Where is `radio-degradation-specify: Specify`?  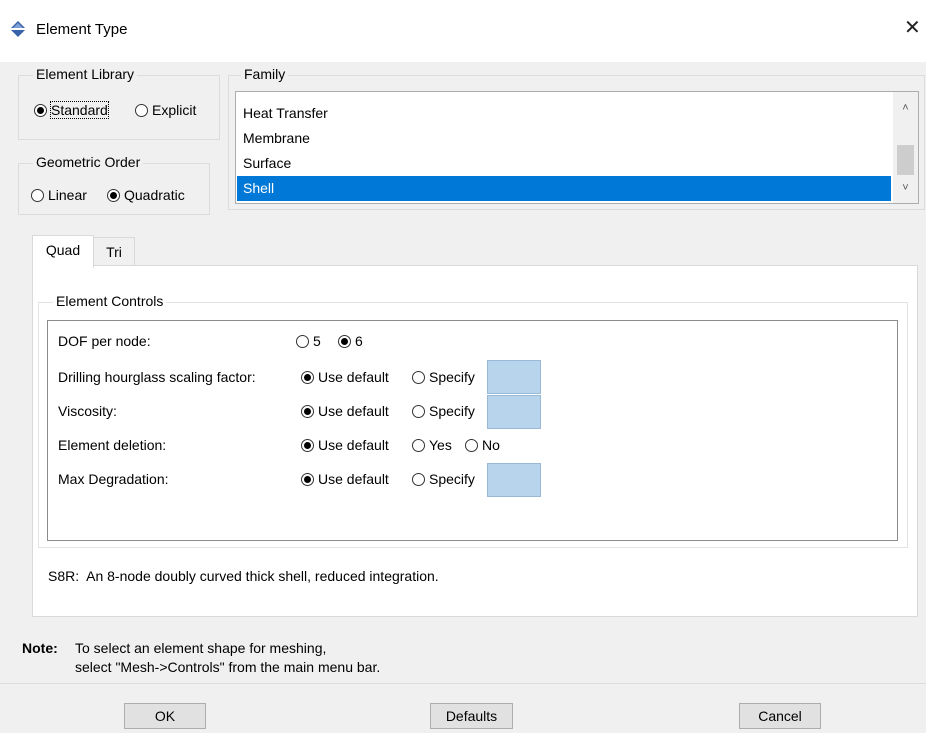
radio-degradation-specify: Specify is located at coordinates (443, 479).